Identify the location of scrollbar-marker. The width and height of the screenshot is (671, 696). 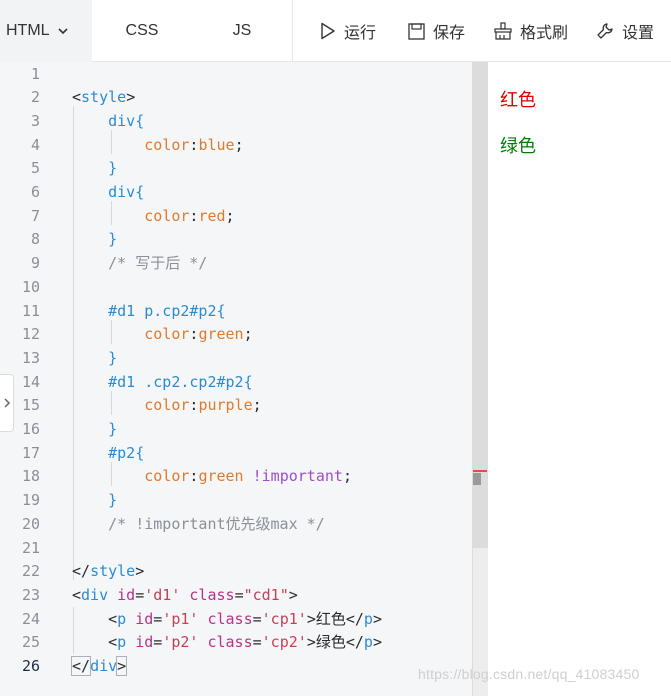
(480, 471).